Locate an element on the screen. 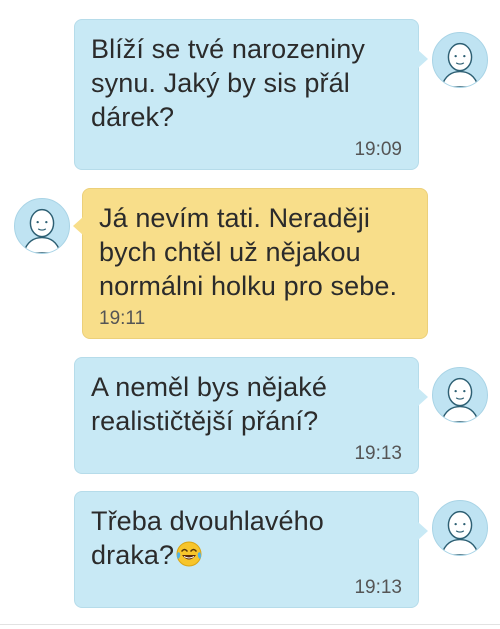 This screenshot has width=500, height=629. message-text: Třeba dvouhlavého draka? is located at coordinates (246, 538).